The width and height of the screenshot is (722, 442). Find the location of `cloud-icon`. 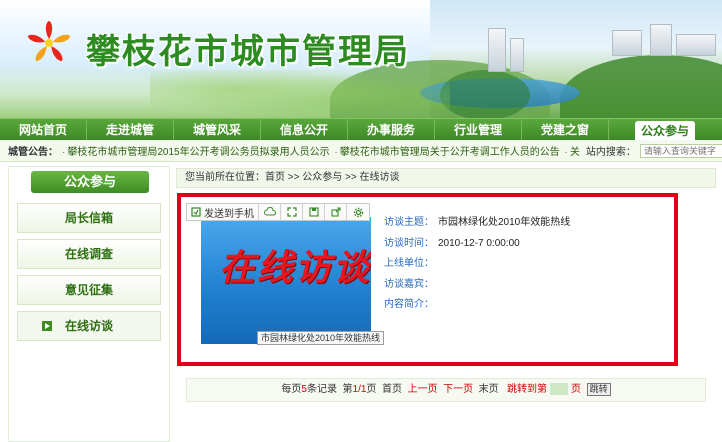

cloud-icon is located at coordinates (269, 211).